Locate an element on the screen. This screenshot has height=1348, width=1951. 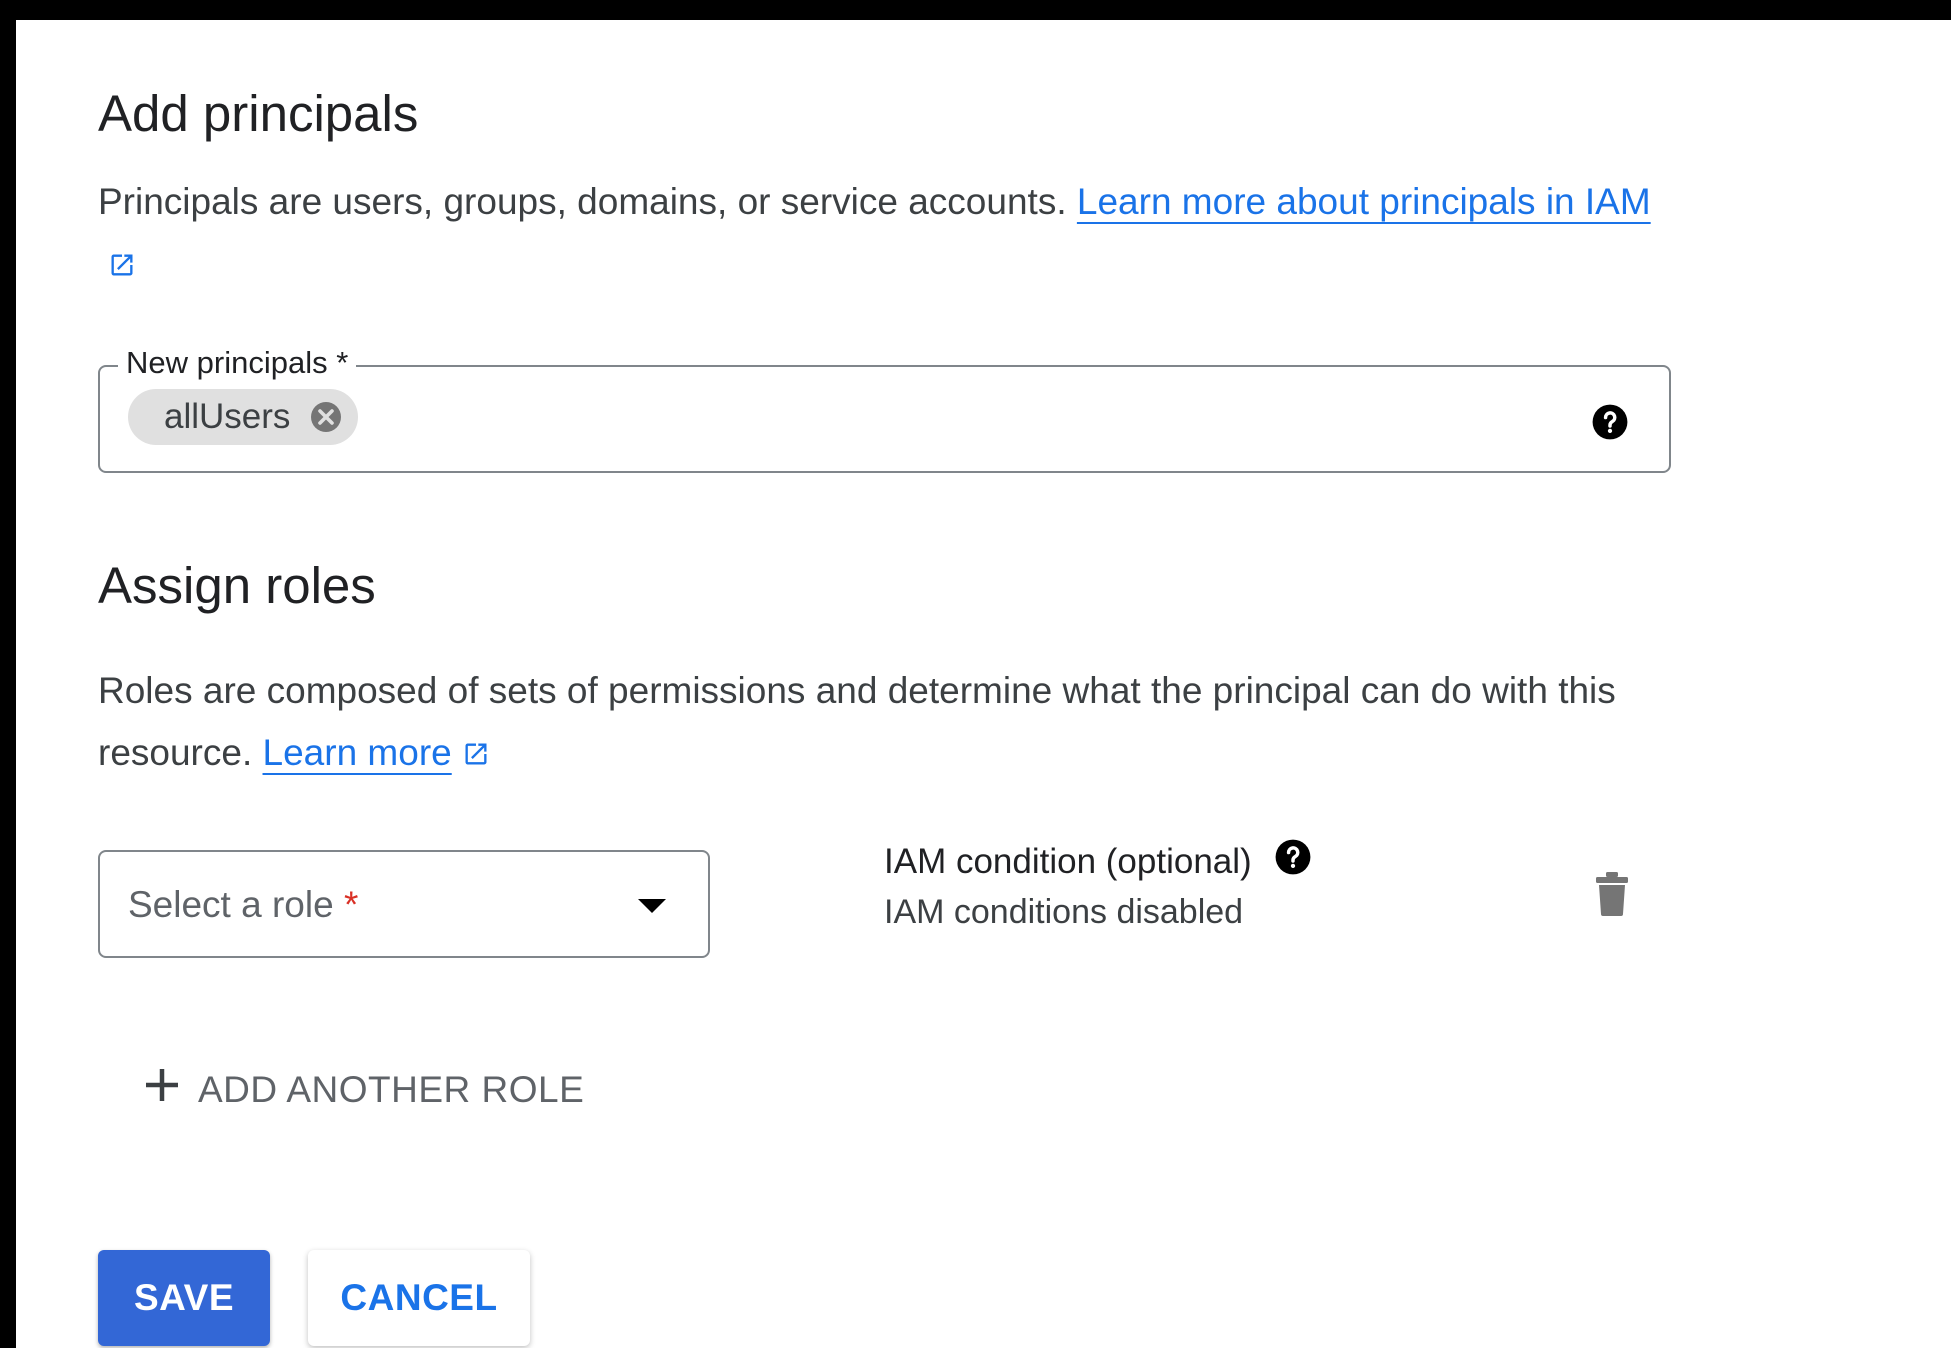
iam-condition-status: IAM conditions disabled is located at coordinates (1064, 912).